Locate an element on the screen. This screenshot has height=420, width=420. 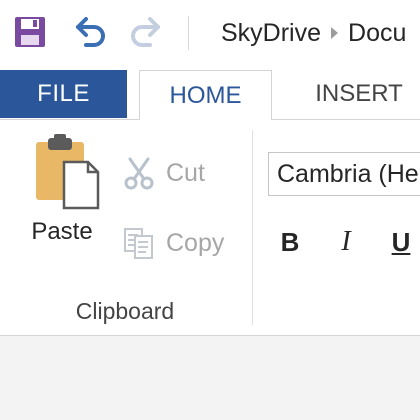
undo-icon is located at coordinates (90, 32).